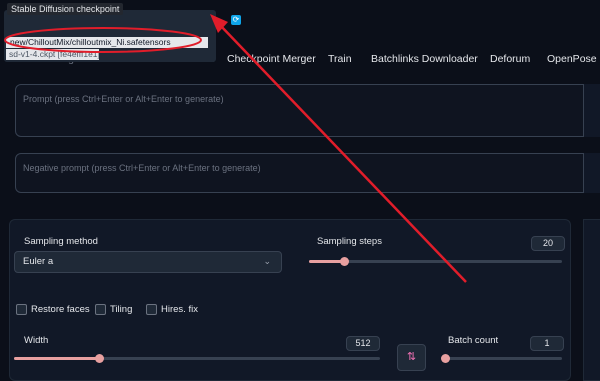  Describe the element at coordinates (38, 261) in the screenshot. I see `sampling-method-value: Euler a` at that location.